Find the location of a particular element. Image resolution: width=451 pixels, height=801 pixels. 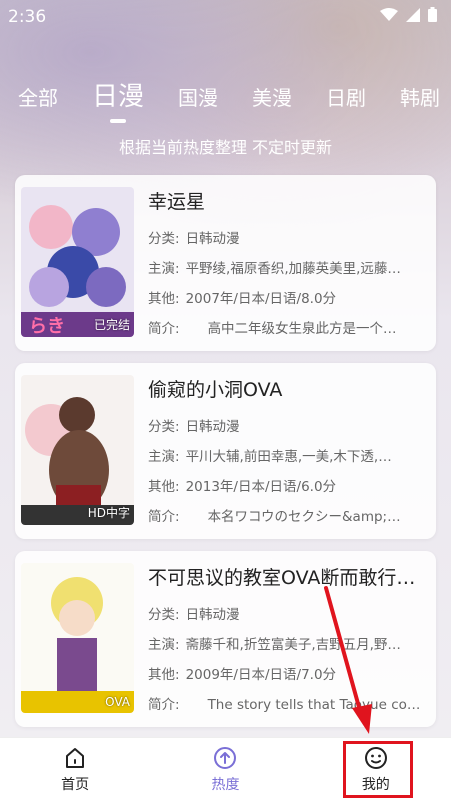

status-badge: OVA is located at coordinates (117, 702).